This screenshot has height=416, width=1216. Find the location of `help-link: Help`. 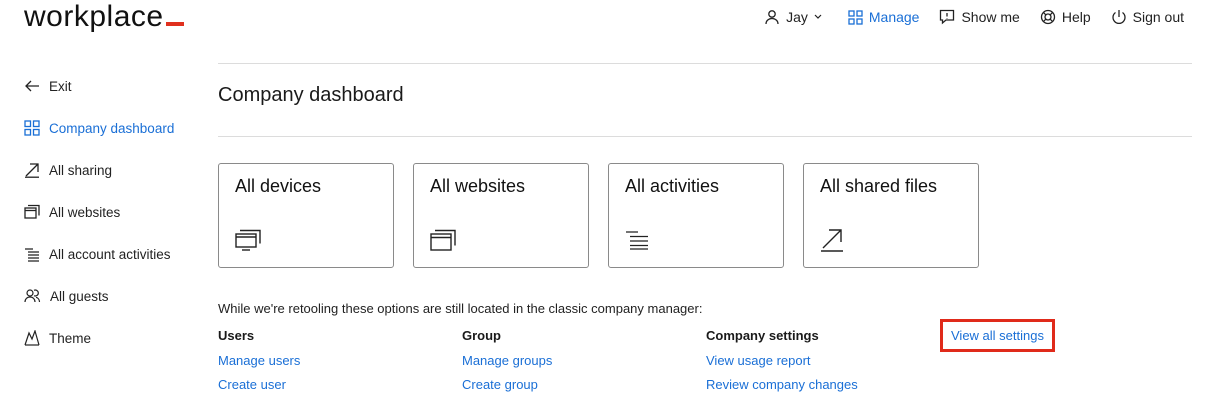

help-link: Help is located at coordinates (1065, 17).